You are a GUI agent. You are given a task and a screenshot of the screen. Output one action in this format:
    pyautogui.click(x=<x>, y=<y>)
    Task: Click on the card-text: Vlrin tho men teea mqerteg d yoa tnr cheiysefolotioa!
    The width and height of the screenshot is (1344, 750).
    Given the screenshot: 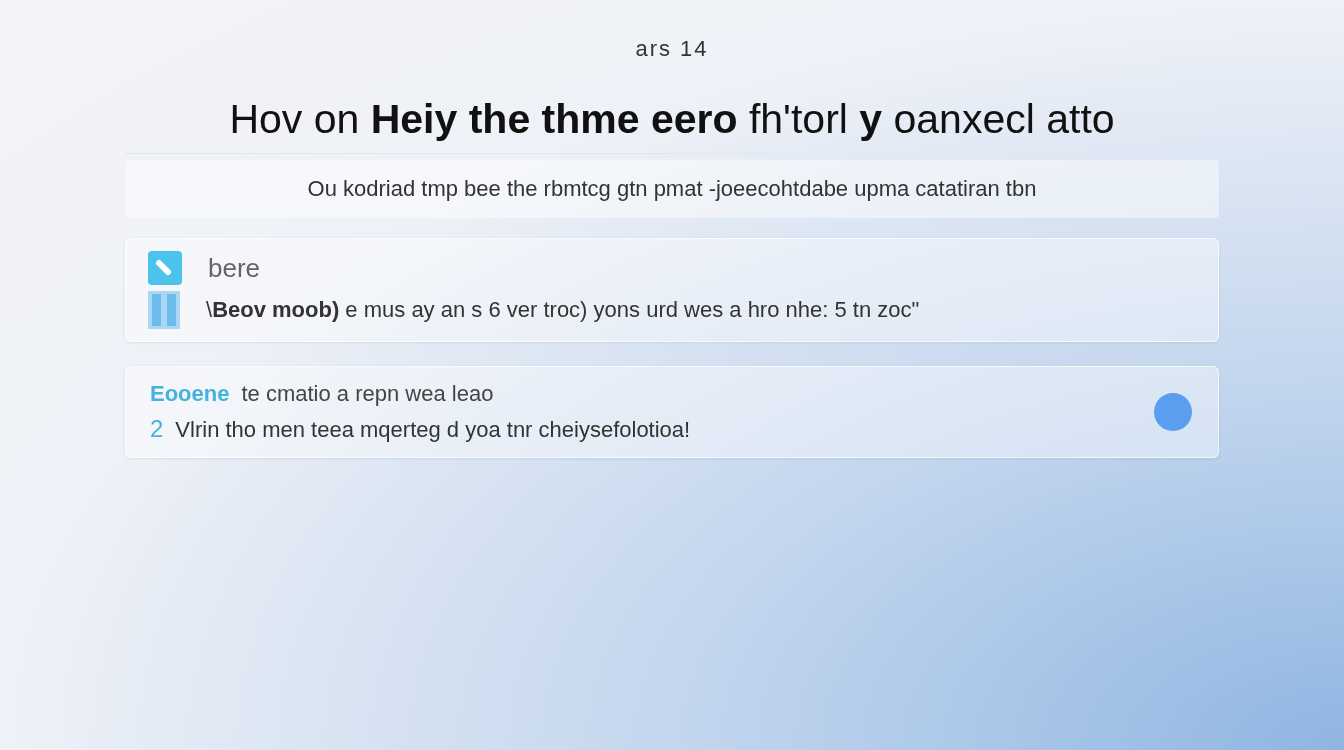 What is the action you would take?
    pyautogui.click(x=433, y=430)
    